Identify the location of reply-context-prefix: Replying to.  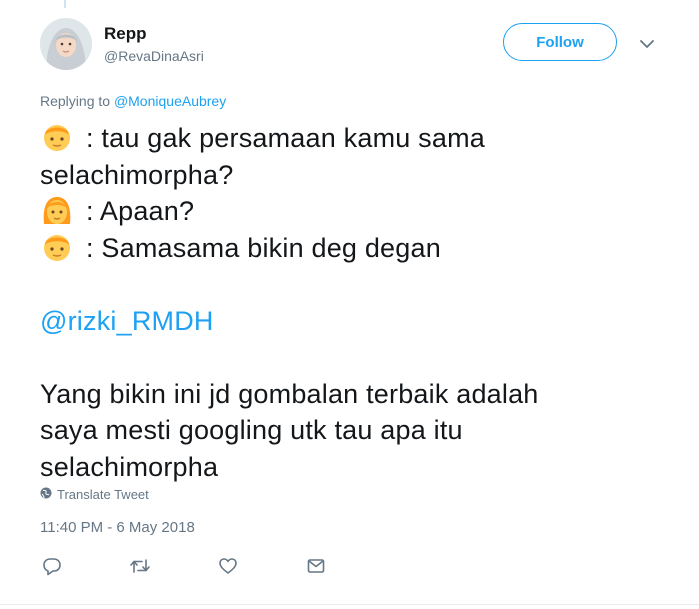
(75, 101).